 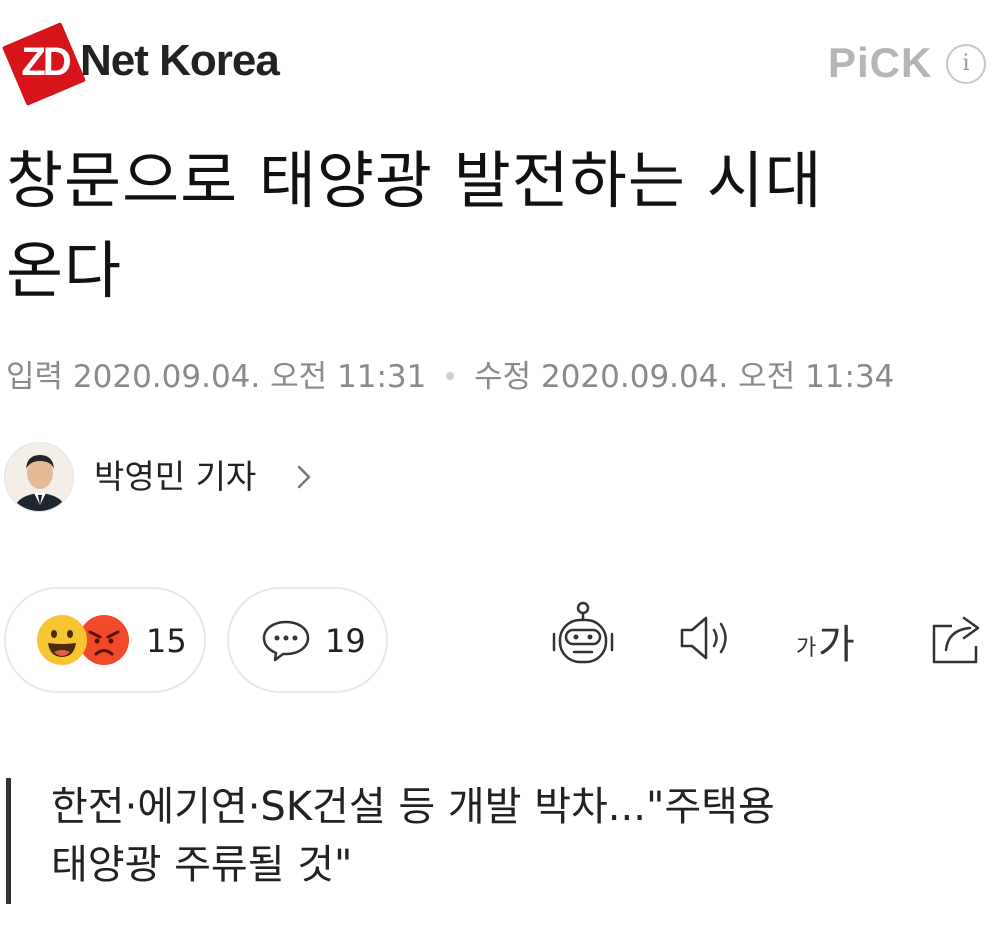 I want to click on article-subtitle: 한전·에기연·SK건설 등 개발 박차..."주택용 태양광 주류될 것", so click(x=486, y=841).